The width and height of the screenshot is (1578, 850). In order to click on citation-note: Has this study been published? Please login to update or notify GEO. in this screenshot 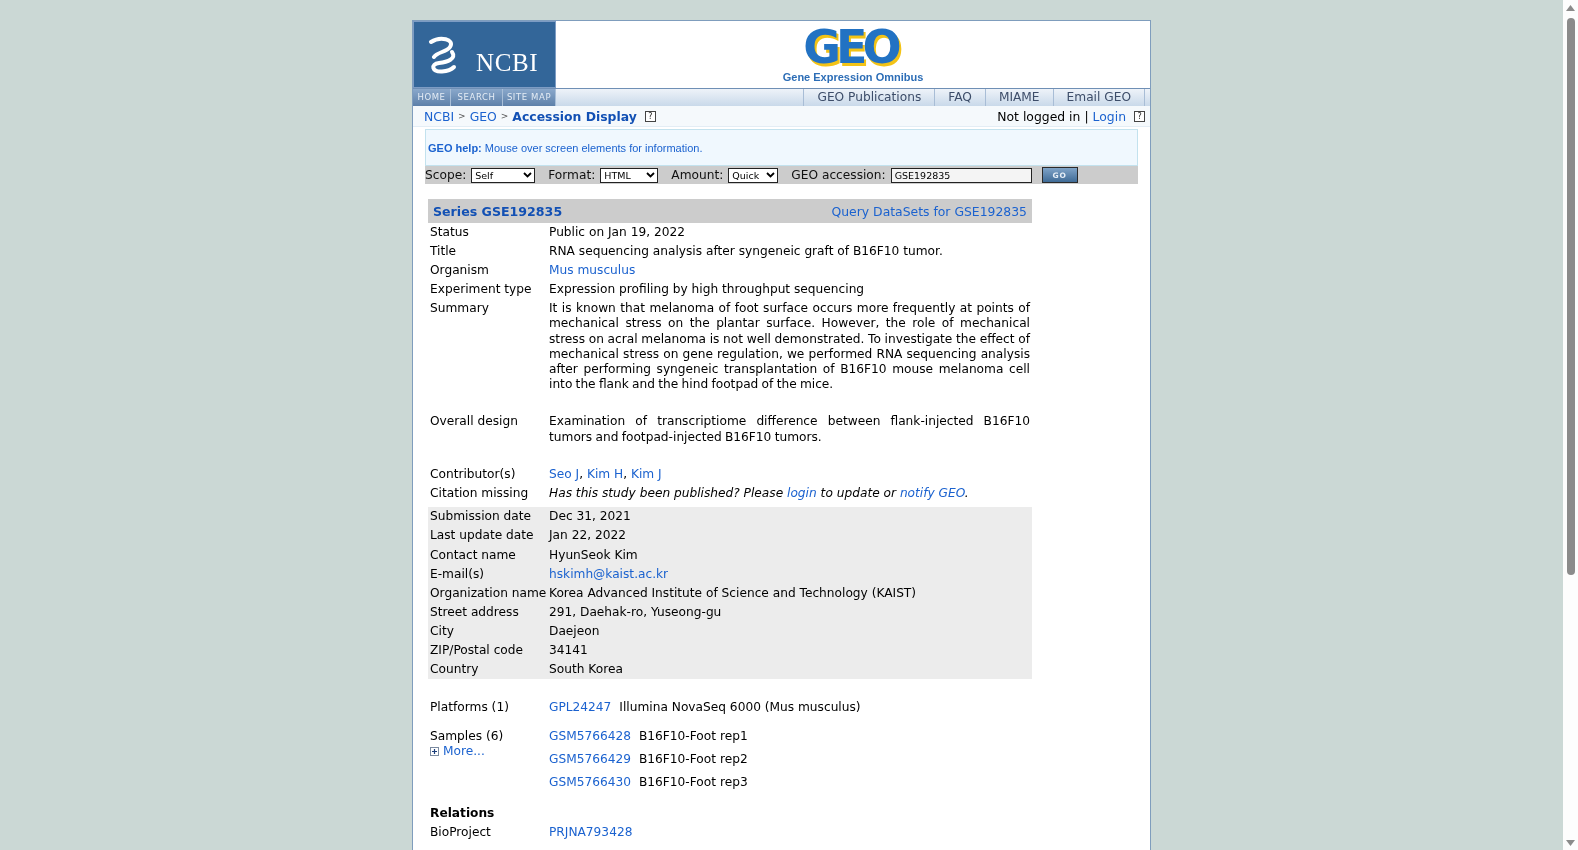, I will do `click(759, 494)`.